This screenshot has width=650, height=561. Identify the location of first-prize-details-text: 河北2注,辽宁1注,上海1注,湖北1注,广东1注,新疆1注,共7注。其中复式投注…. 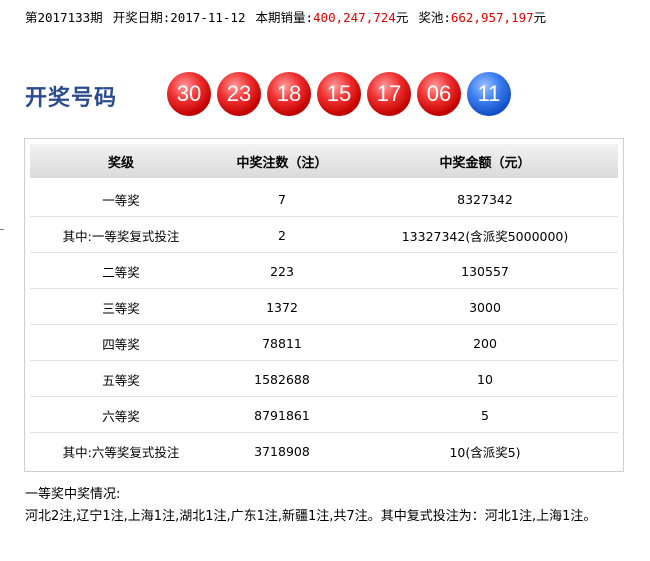
(311, 516).